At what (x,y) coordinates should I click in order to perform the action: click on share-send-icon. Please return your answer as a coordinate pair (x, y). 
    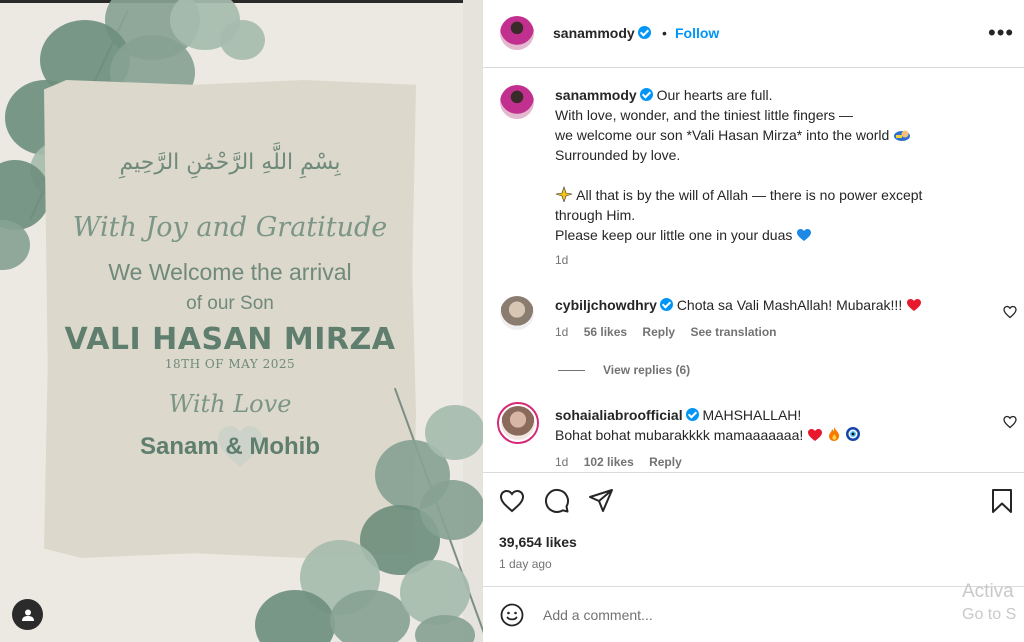
    Looking at the image, I should click on (601, 501).